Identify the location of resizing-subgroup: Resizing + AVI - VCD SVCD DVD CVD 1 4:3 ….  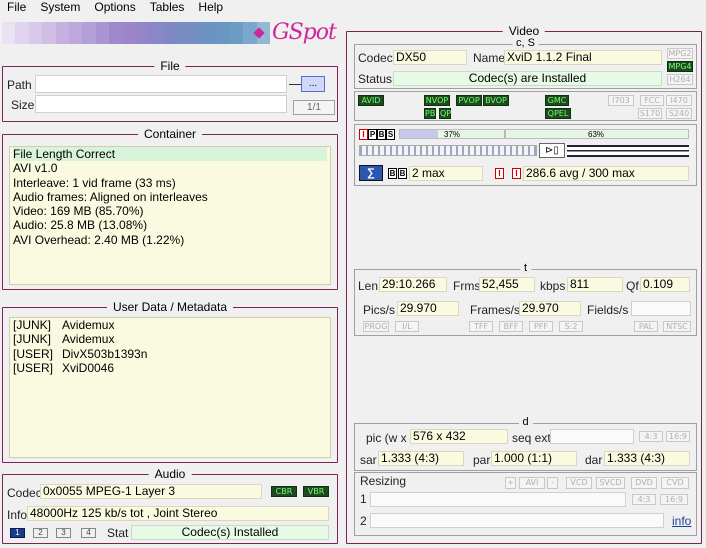
(525, 504).